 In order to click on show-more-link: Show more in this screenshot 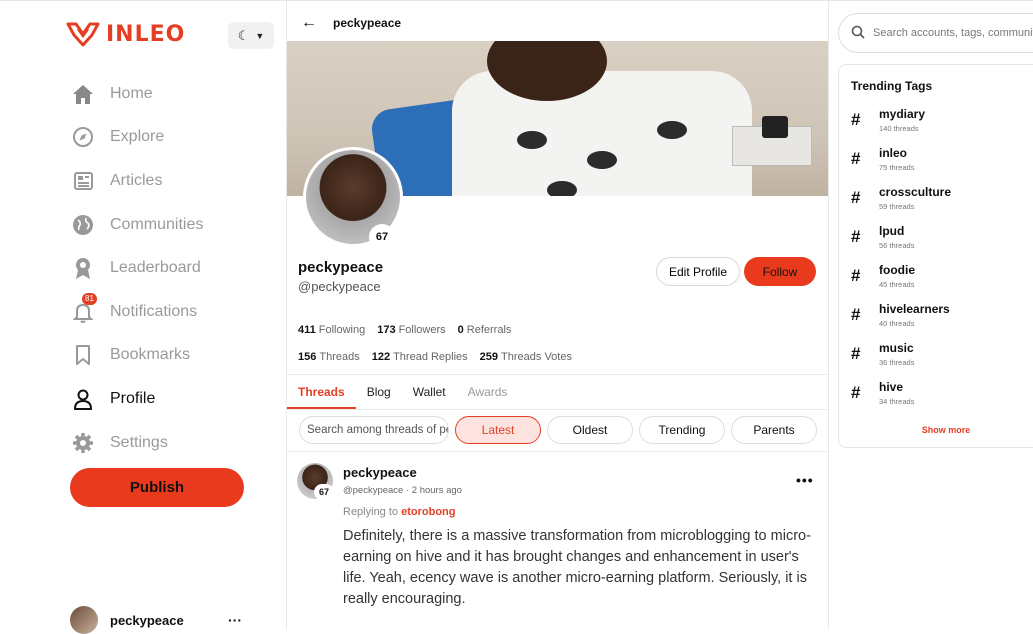, I will do `click(936, 430)`.